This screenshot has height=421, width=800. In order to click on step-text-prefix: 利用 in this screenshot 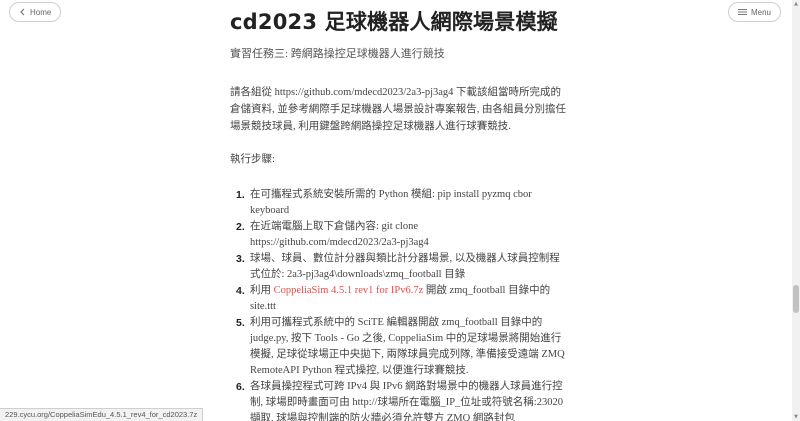, I will do `click(262, 290)`.